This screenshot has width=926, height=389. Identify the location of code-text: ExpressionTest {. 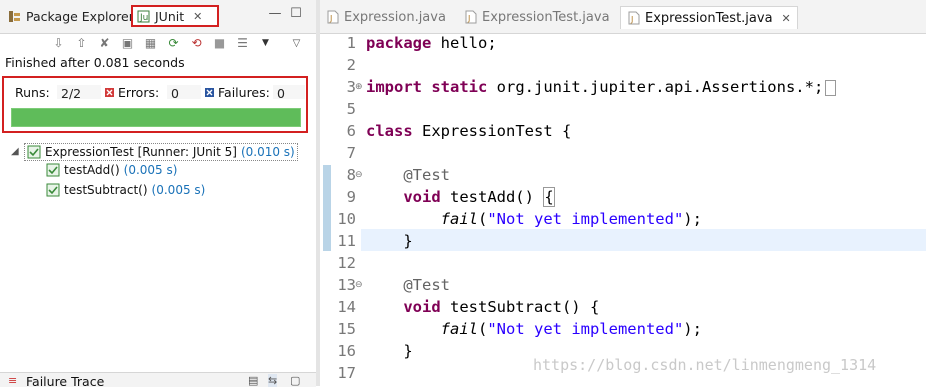
(492, 131).